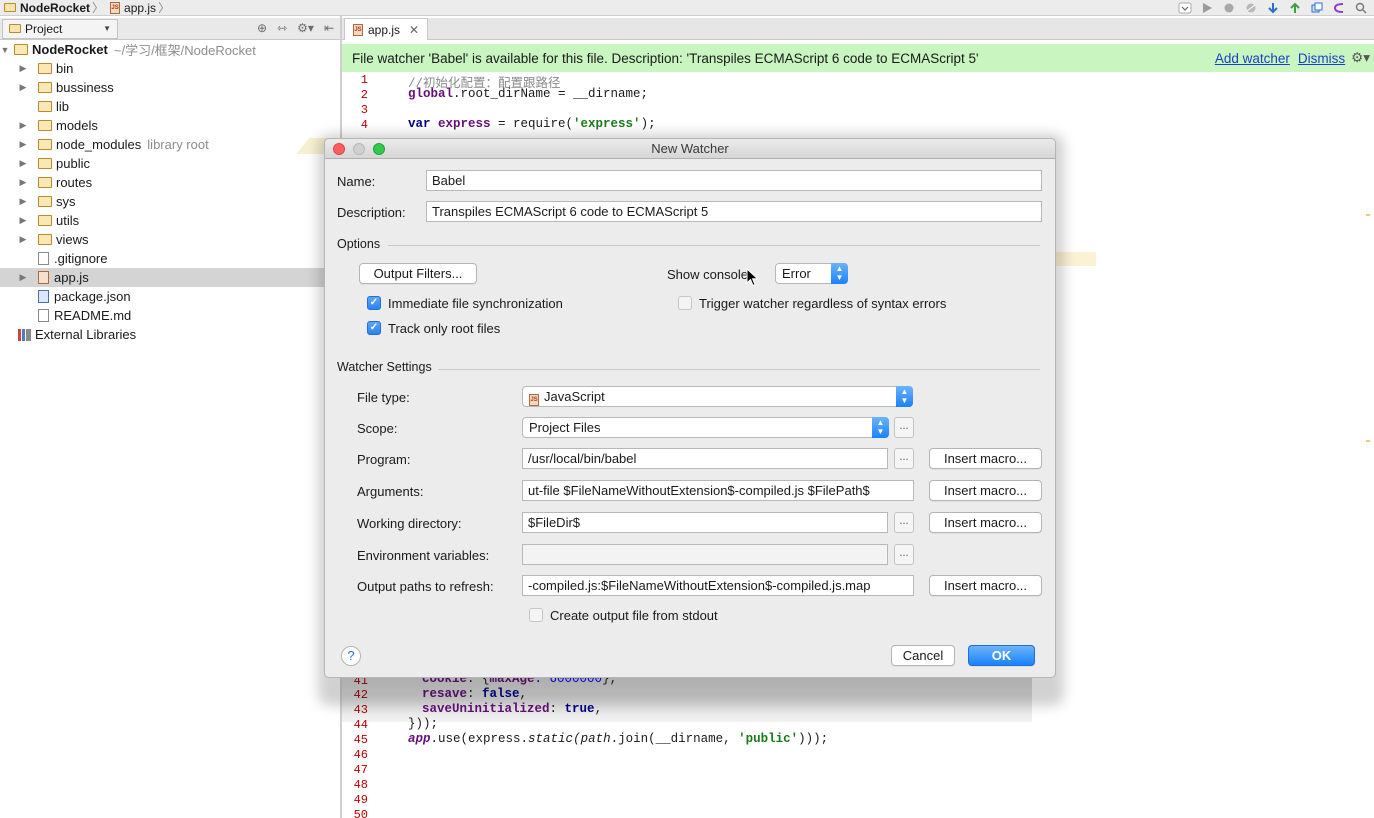 The width and height of the screenshot is (1374, 818). I want to click on tree-item-label: utils, so click(68, 220).